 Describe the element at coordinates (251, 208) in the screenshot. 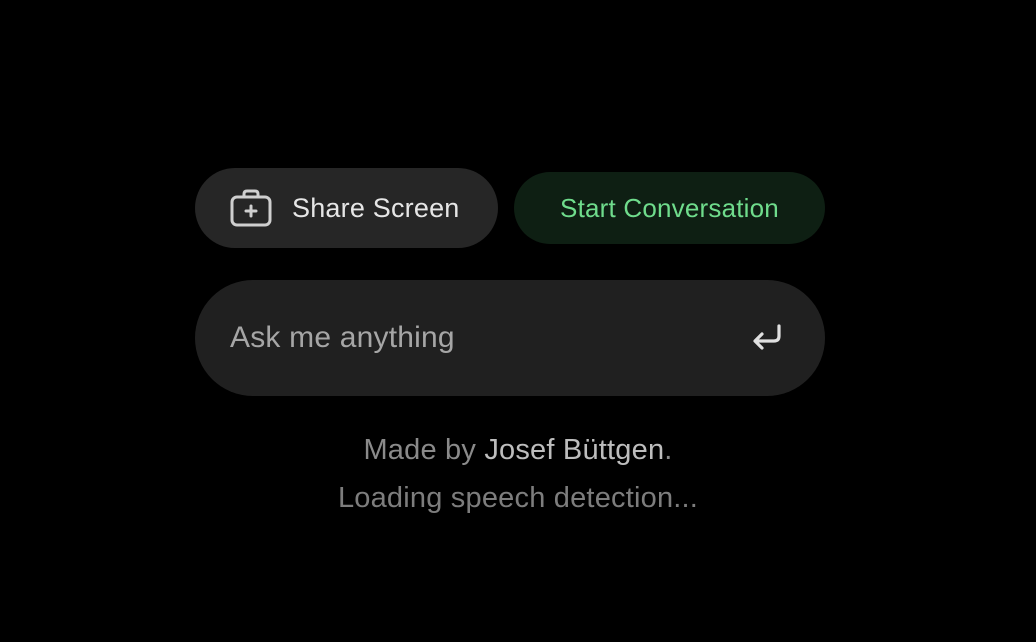

I see `briefcase-plus-icon` at that location.